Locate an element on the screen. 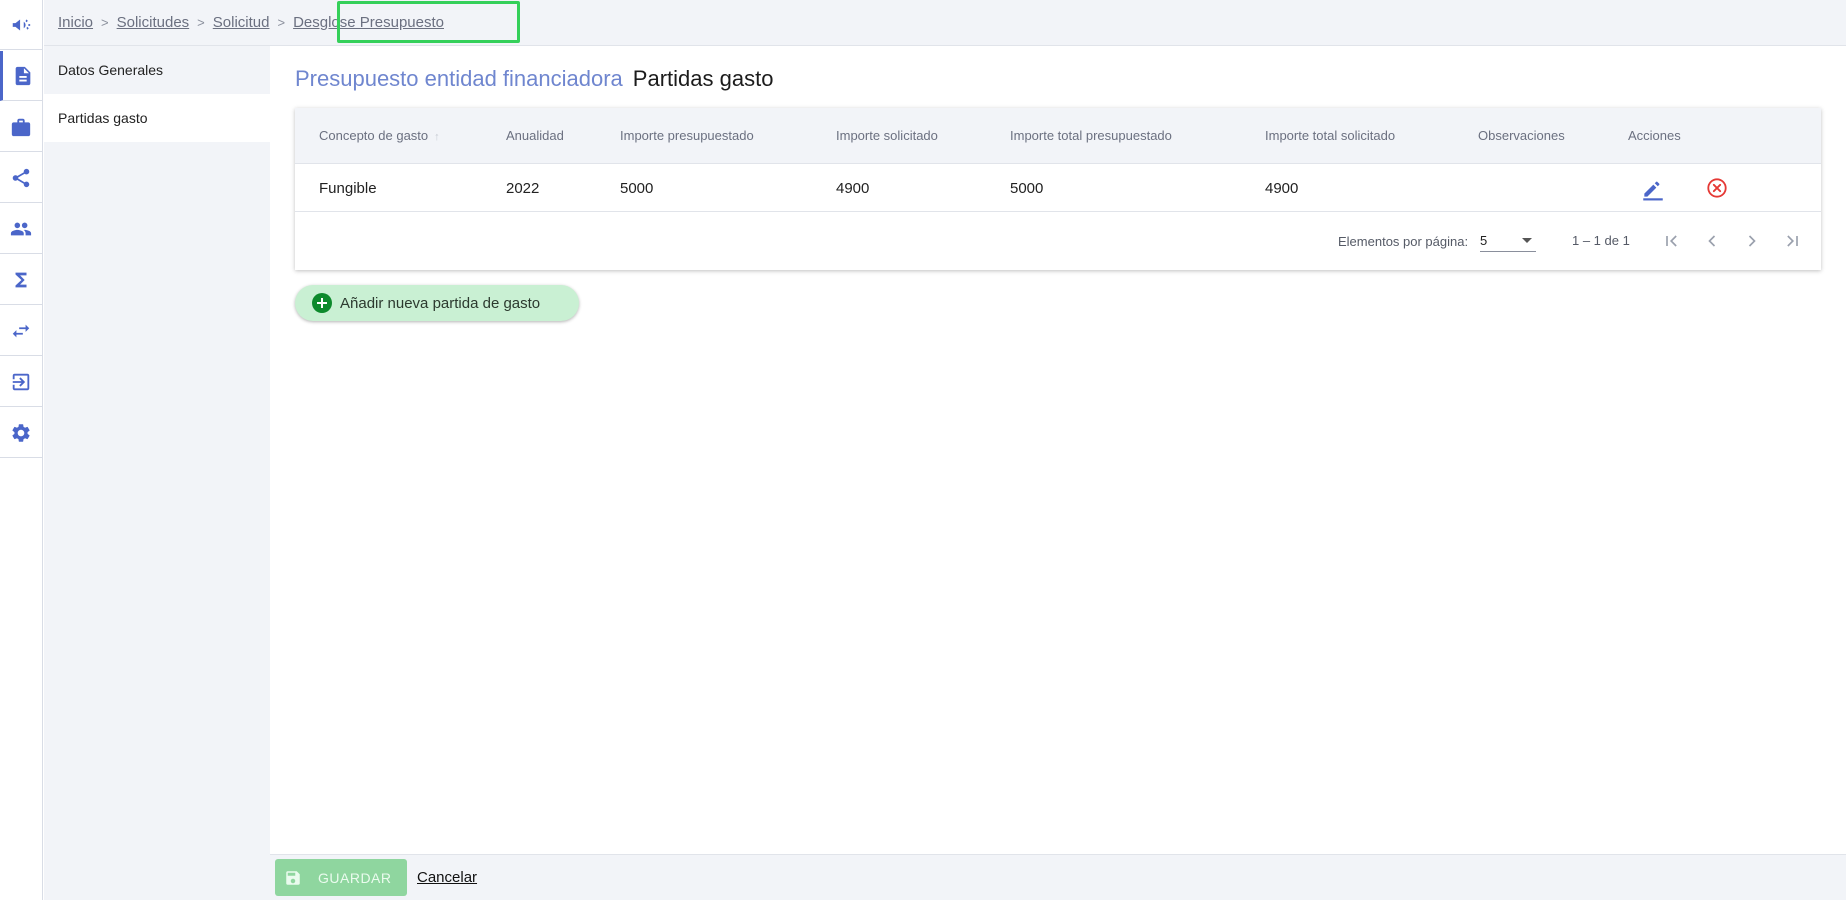 The width and height of the screenshot is (1846, 900). document-icon is located at coordinates (22, 75).